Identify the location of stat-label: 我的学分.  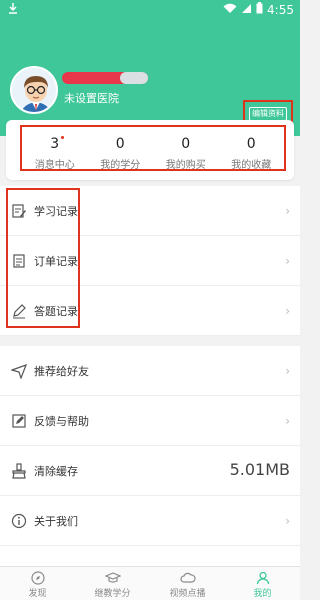
(120, 165).